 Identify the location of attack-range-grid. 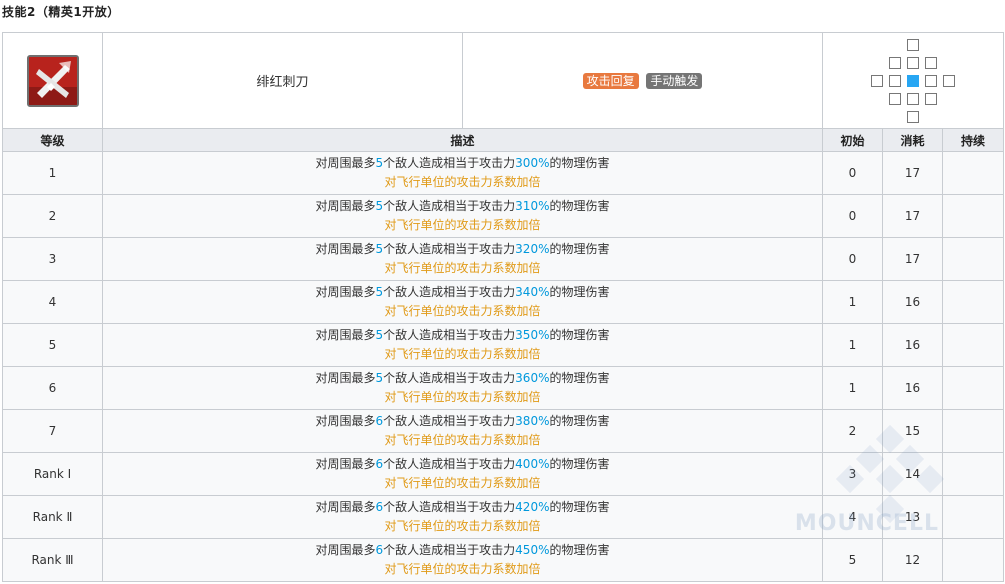
(913, 80).